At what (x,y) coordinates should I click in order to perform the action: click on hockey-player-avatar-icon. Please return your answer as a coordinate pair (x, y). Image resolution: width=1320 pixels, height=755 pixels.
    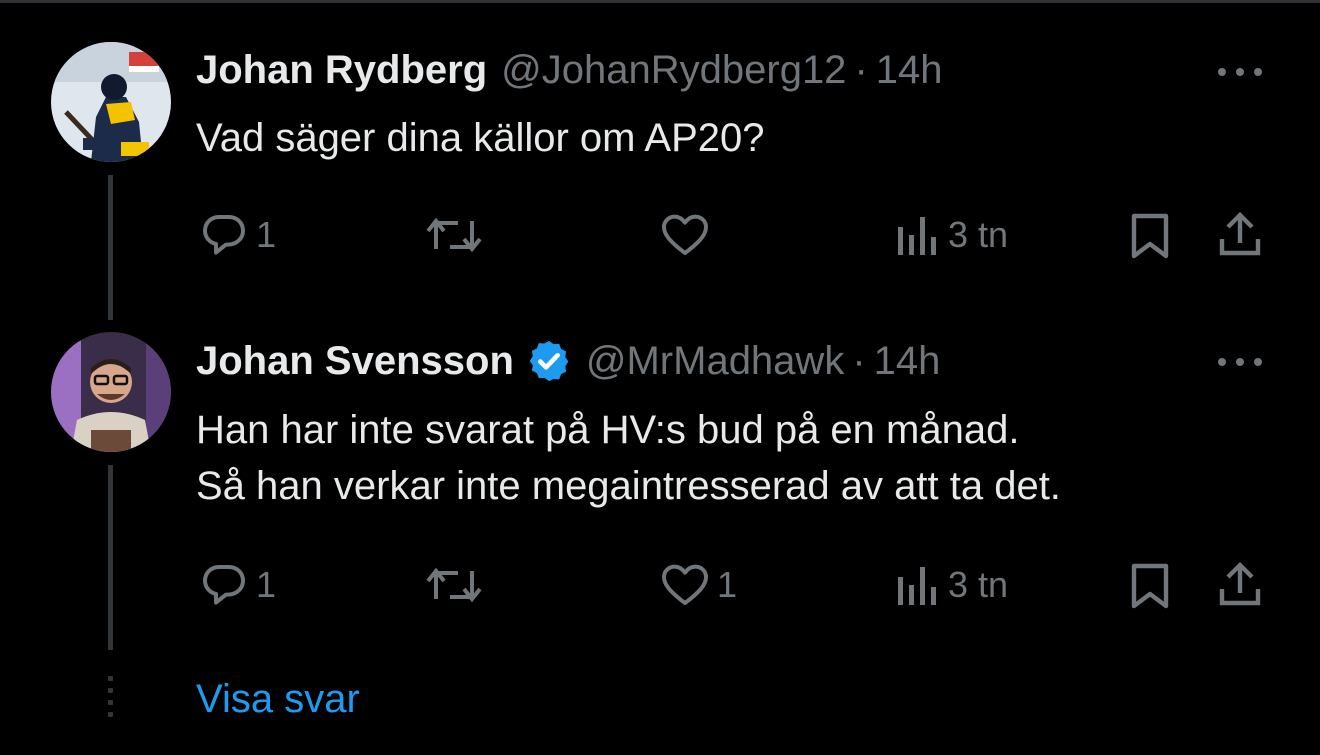
    Looking at the image, I should click on (111, 102).